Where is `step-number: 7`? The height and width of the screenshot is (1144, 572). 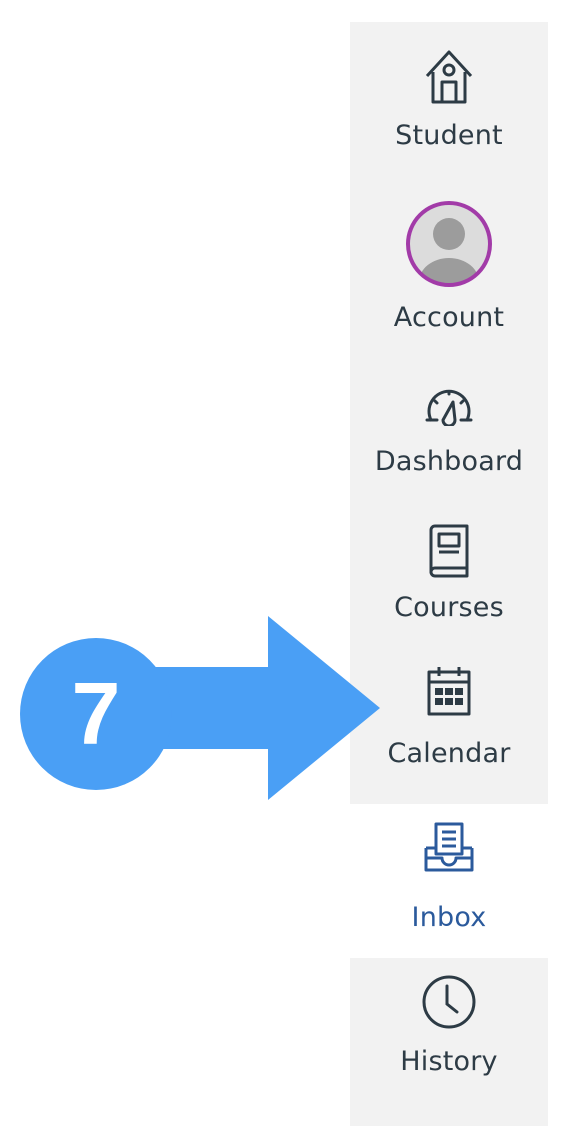
step-number: 7 is located at coordinates (96, 713).